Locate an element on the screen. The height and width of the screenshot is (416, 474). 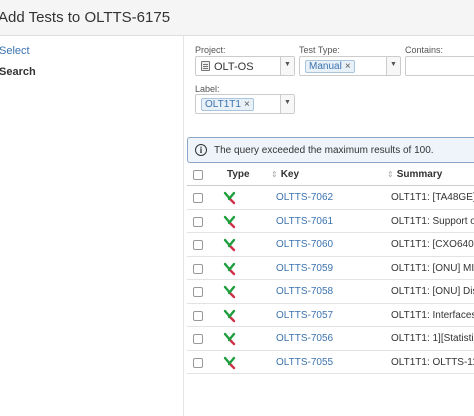
table-row: OLTTS-7056 OLT1T1: 1][Statistics is located at coordinates (330, 339).